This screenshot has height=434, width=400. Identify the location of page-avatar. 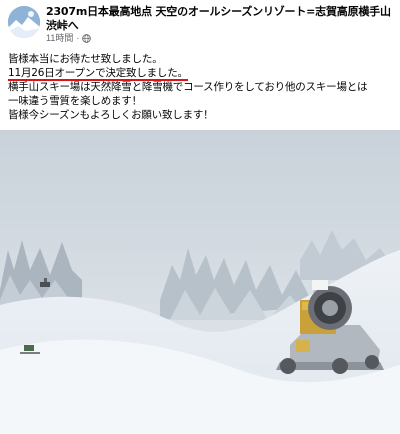
(24, 22).